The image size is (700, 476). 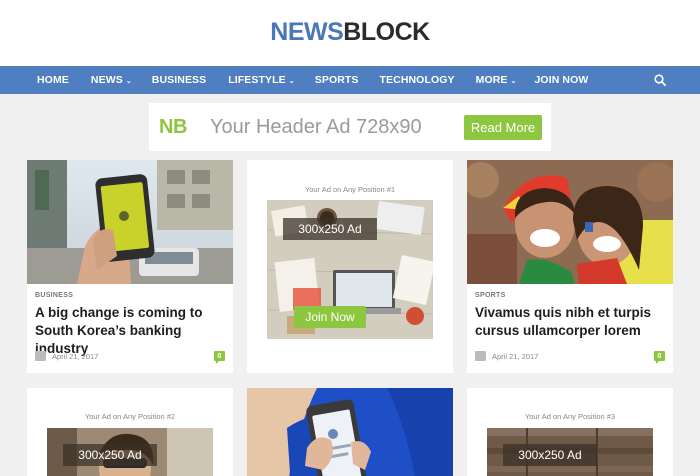 I want to click on ad-position-label: Your Ad on Any Position #2, so click(x=130, y=416).